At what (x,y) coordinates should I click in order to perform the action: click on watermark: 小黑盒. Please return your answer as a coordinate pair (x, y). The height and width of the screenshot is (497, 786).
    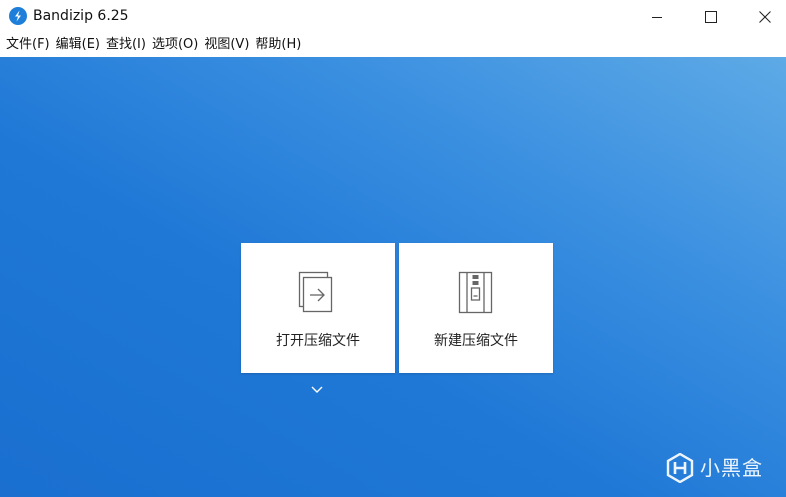
    Looking at the image, I should click on (721, 468).